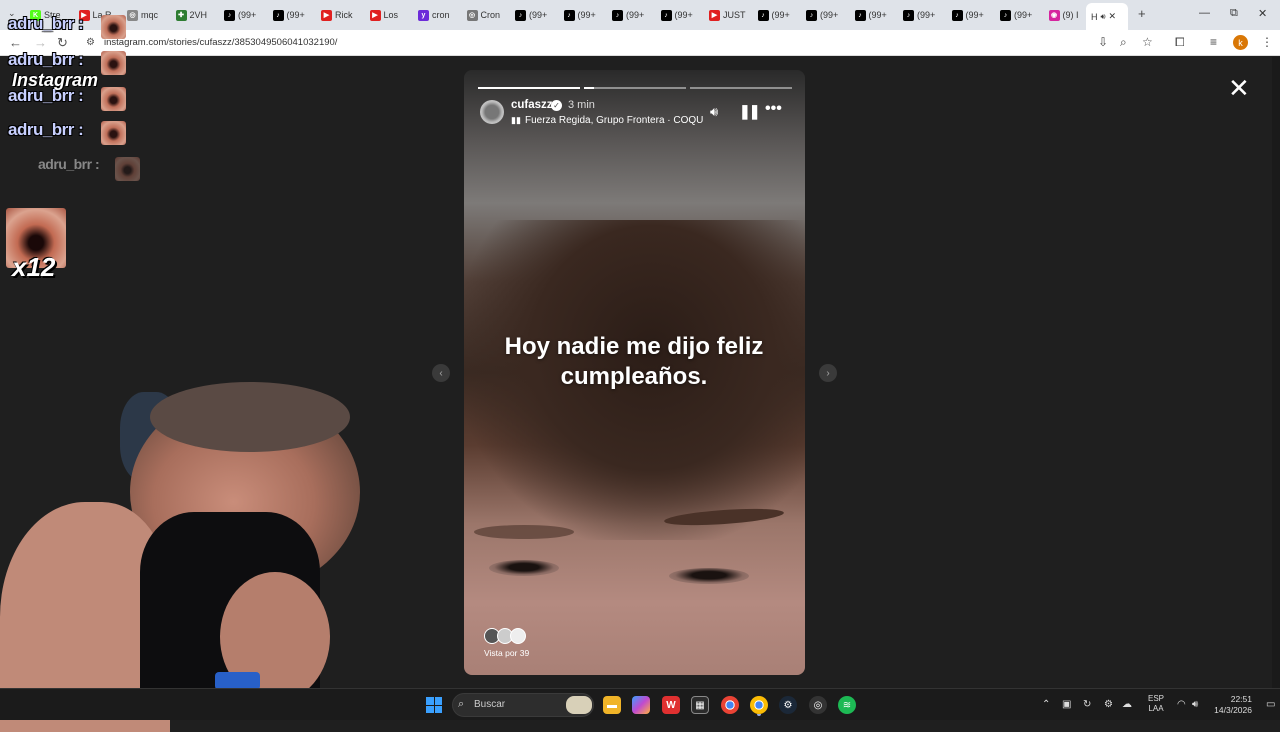  Describe the element at coordinates (434, 705) in the screenshot. I see `windows-start-icon` at that location.